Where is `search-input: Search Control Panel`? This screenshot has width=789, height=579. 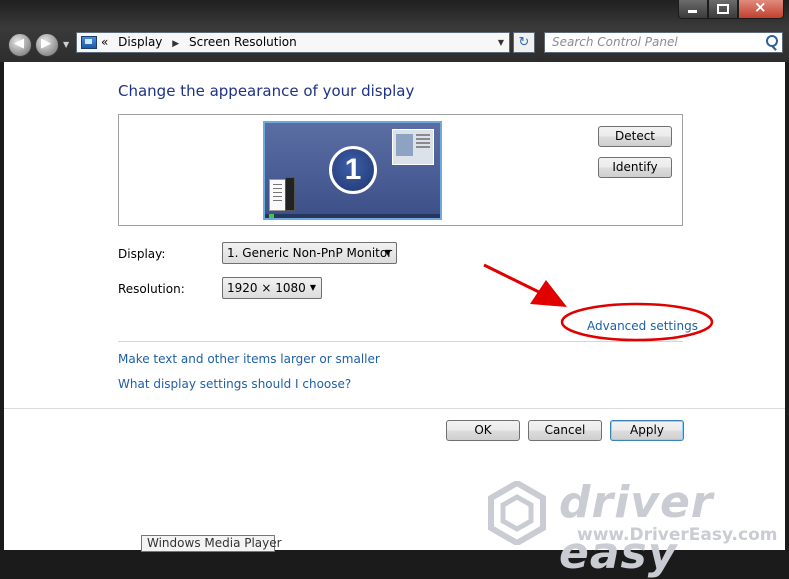 search-input: Search Control Panel is located at coordinates (615, 42).